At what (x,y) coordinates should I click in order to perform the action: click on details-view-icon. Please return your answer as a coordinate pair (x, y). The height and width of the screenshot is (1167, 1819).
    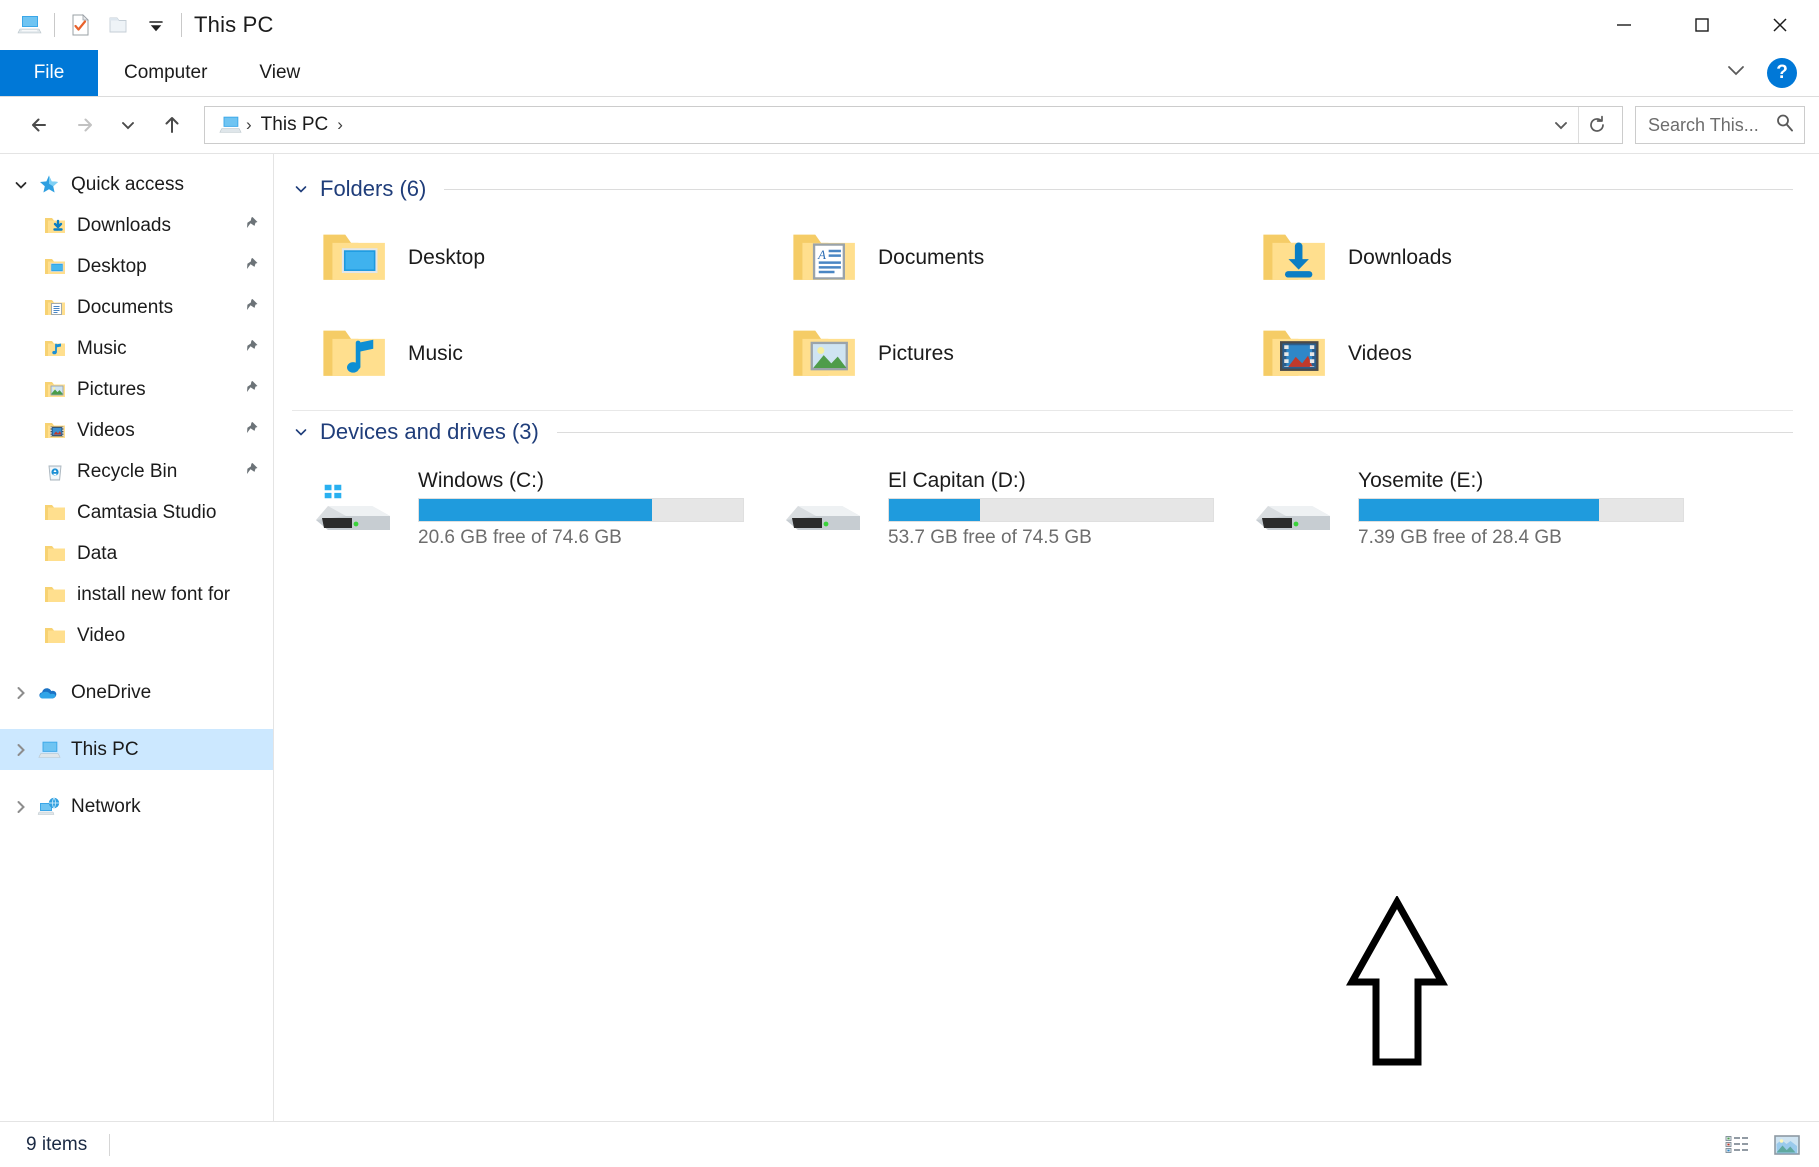
    Looking at the image, I should click on (1737, 1145).